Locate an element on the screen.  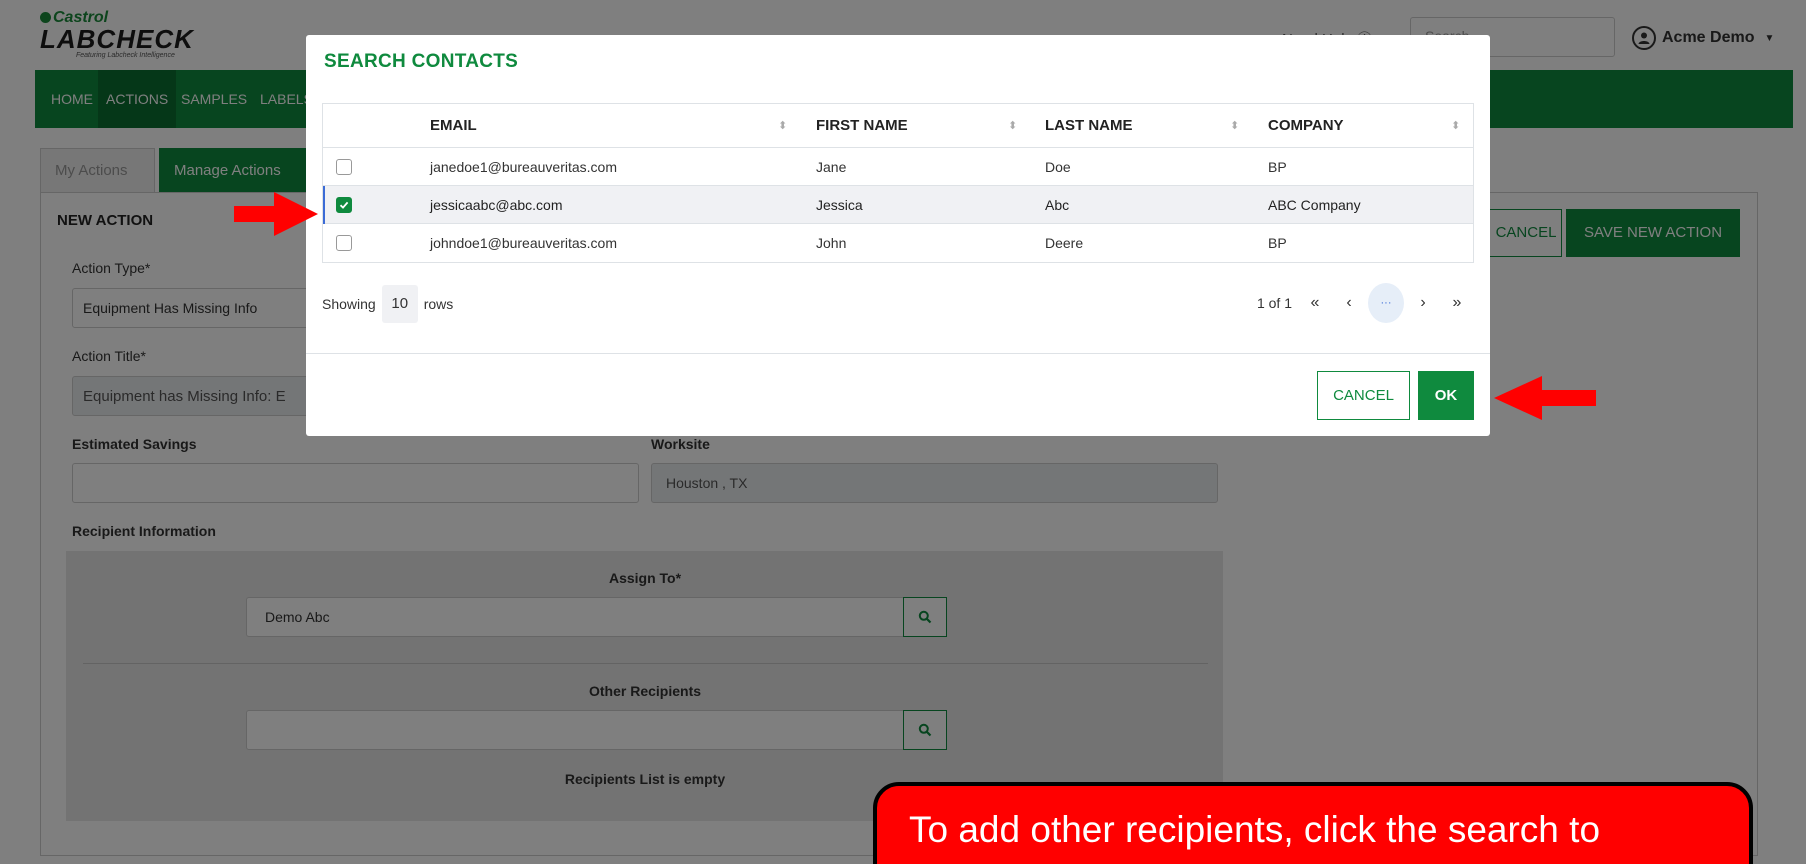
previous-page-button: ‹ is located at coordinates (1349, 303).